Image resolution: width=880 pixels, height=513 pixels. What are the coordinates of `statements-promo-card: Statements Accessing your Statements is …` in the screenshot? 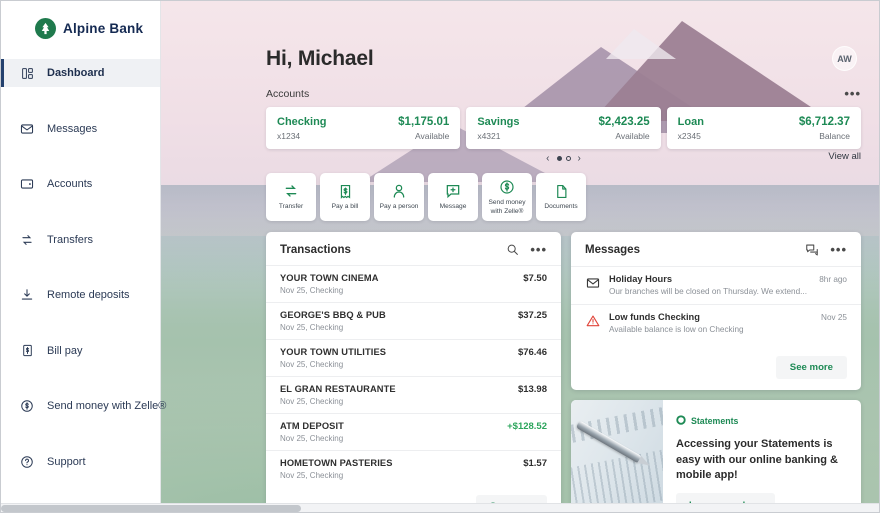 It's located at (716, 456).